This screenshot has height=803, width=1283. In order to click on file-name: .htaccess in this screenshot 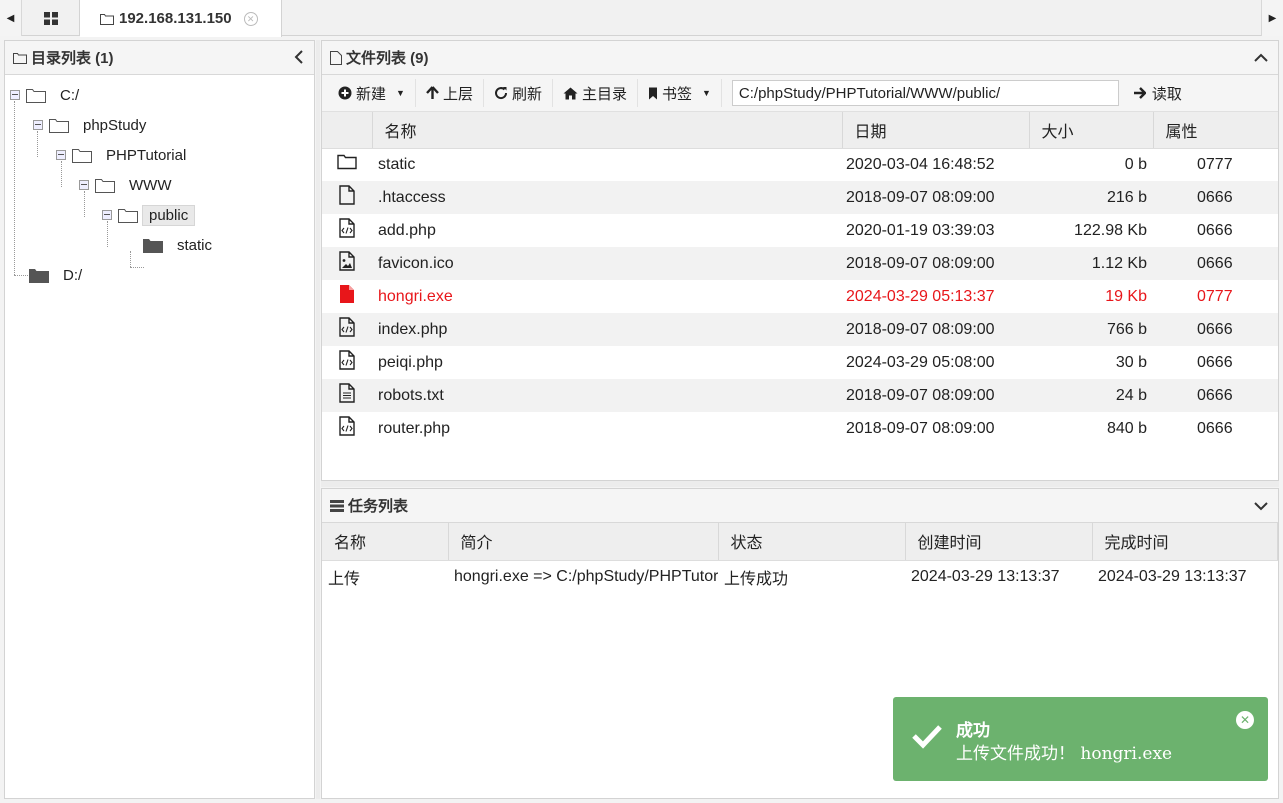, I will do `click(607, 197)`.